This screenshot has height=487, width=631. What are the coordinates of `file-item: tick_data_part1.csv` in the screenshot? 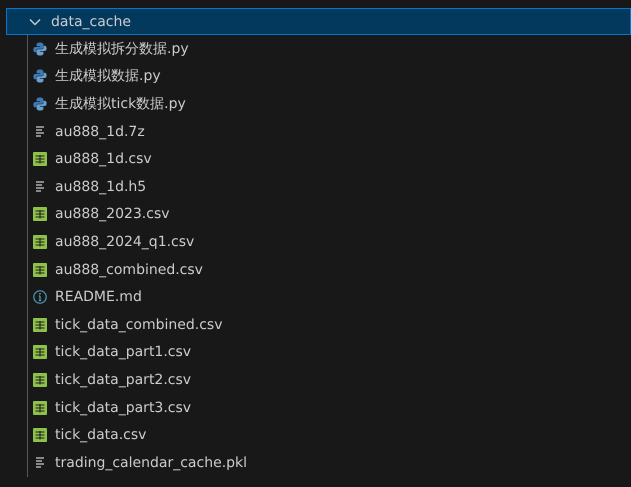 It's located at (329, 352).